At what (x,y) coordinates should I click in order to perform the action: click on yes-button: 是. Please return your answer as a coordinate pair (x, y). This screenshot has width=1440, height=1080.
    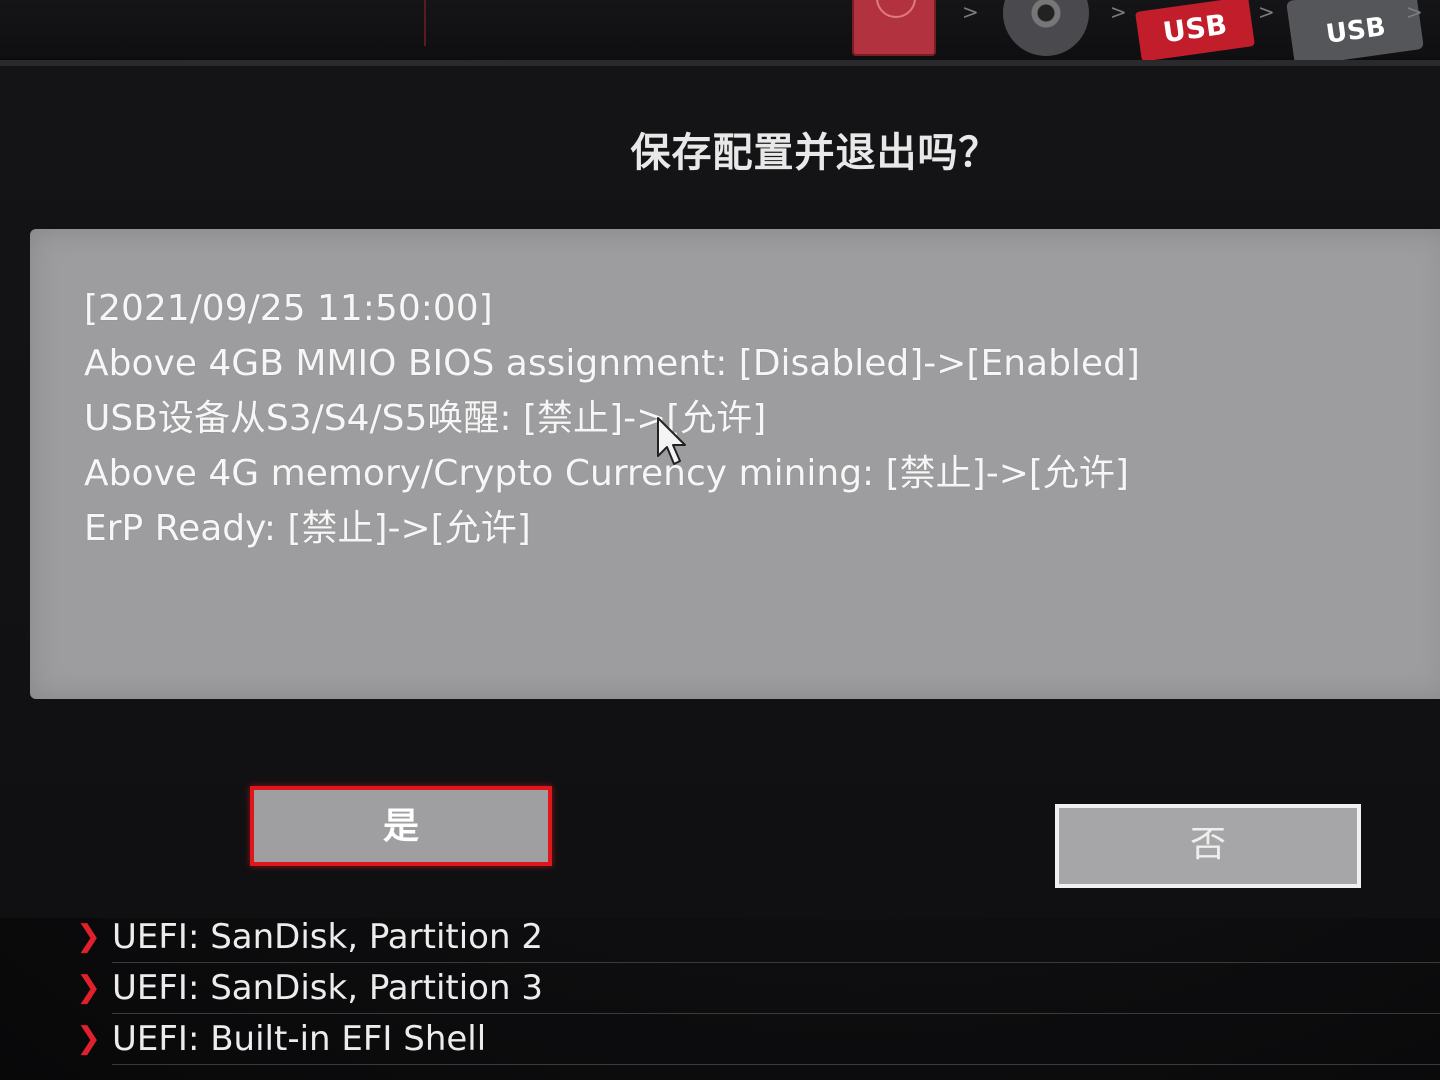
    Looking at the image, I should click on (401, 826).